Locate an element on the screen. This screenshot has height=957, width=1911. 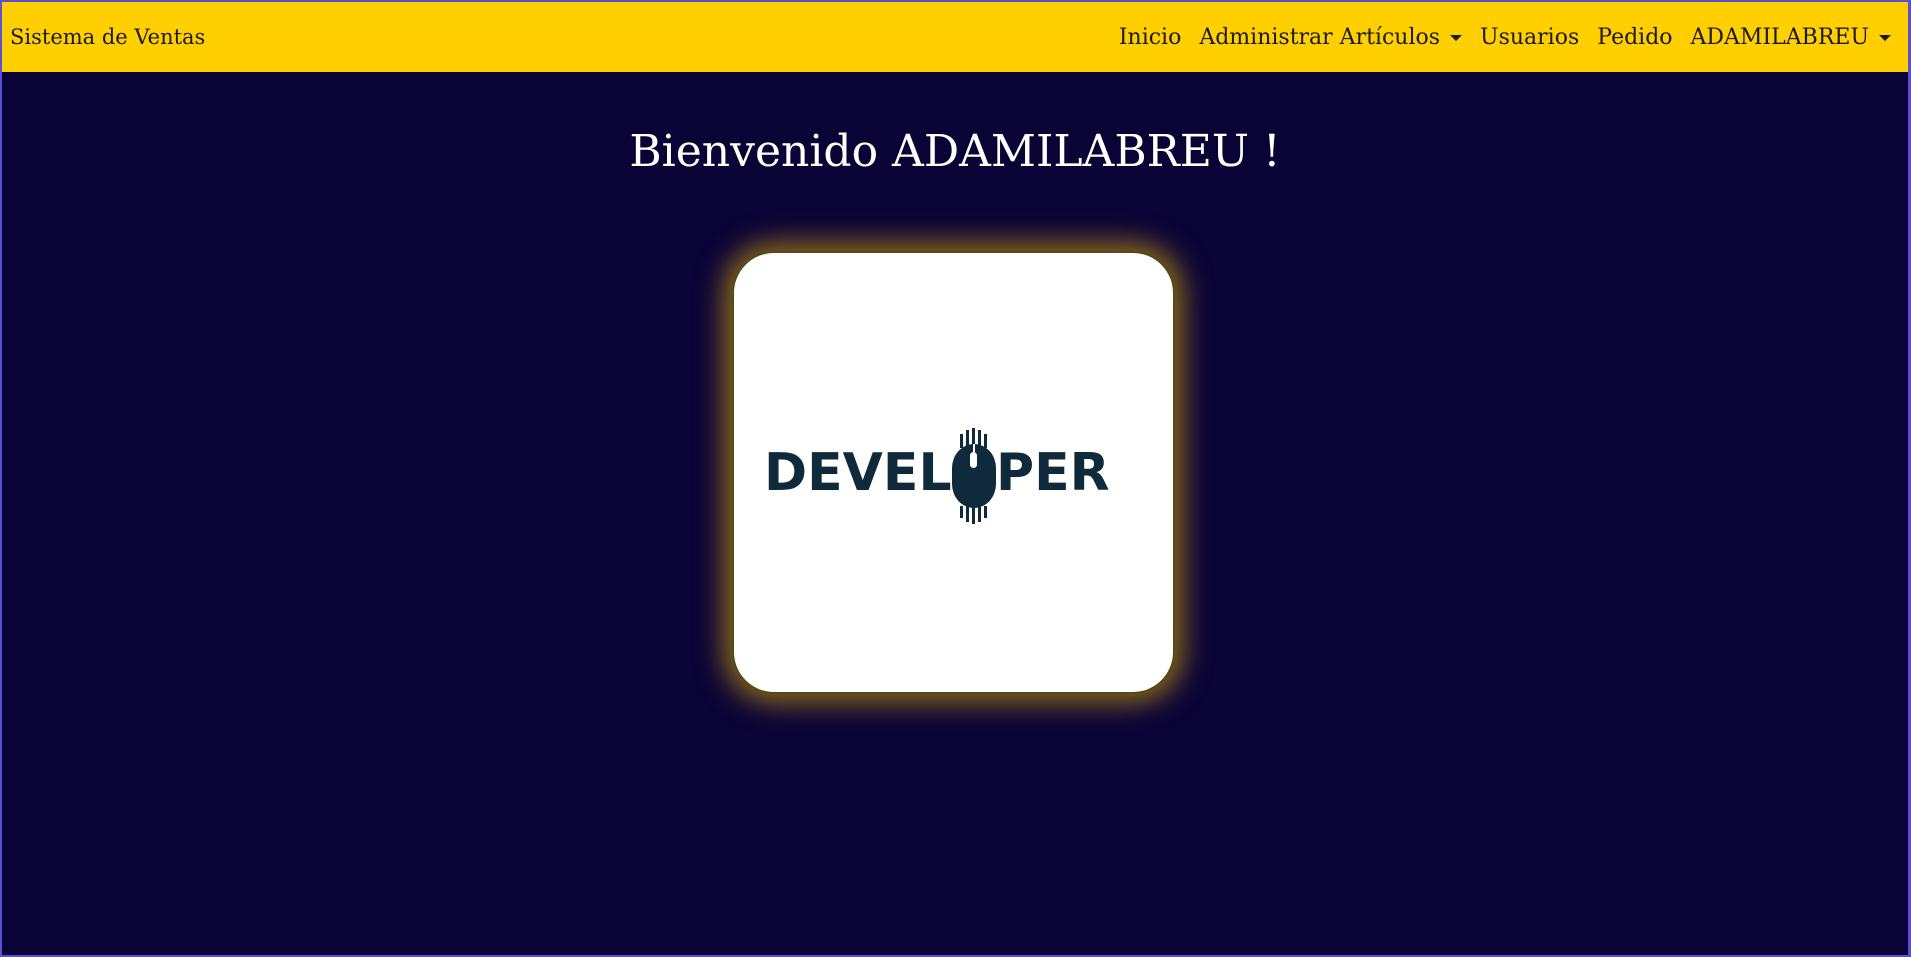
nav-item-label: ADAMILABREU is located at coordinates (1779, 37).